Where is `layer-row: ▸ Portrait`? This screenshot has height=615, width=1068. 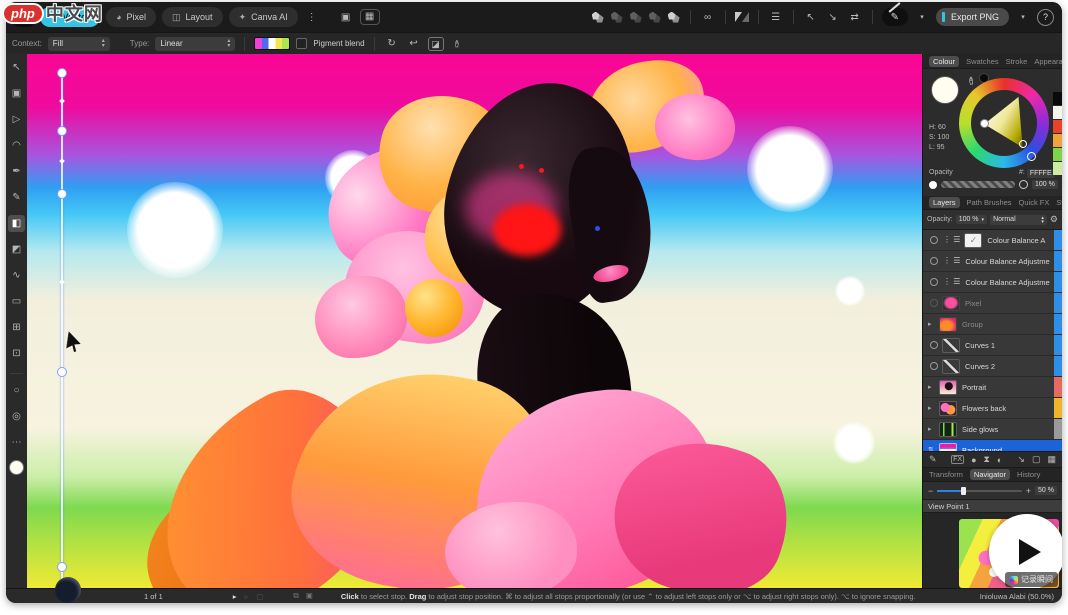 layer-row: ▸ Portrait is located at coordinates (992, 387).